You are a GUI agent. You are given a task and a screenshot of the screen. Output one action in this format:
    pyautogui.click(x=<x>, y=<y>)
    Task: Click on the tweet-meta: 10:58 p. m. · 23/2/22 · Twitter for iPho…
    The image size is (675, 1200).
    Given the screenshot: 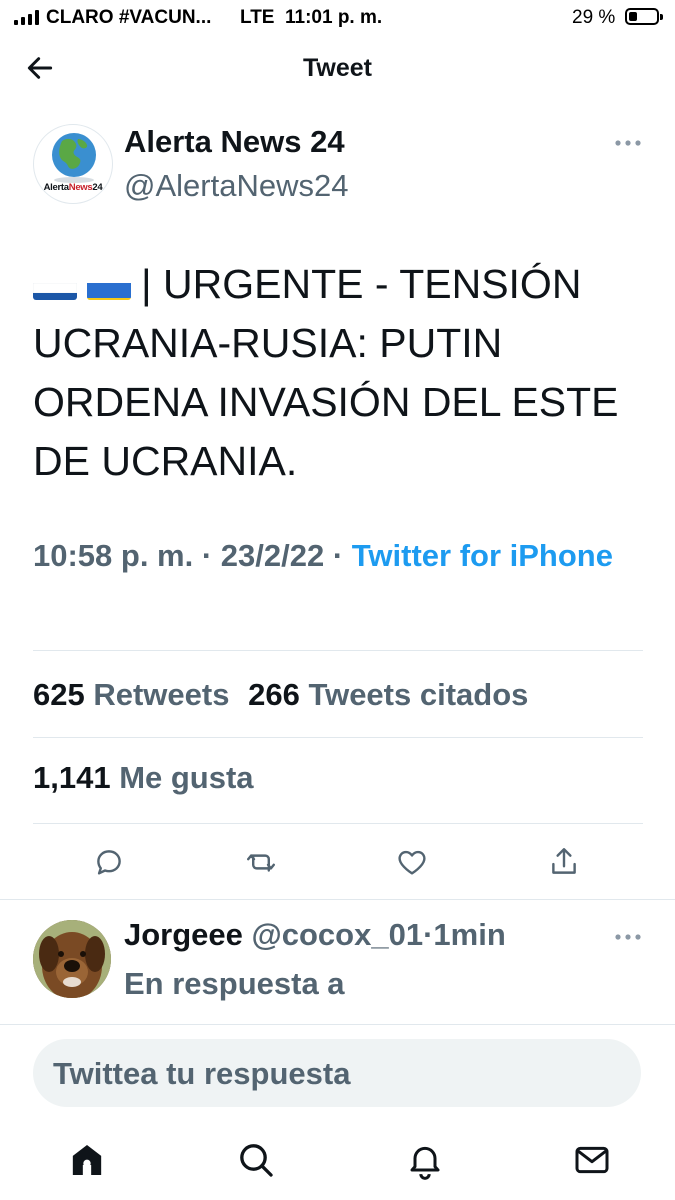 What is the action you would take?
    pyautogui.click(x=338, y=556)
    